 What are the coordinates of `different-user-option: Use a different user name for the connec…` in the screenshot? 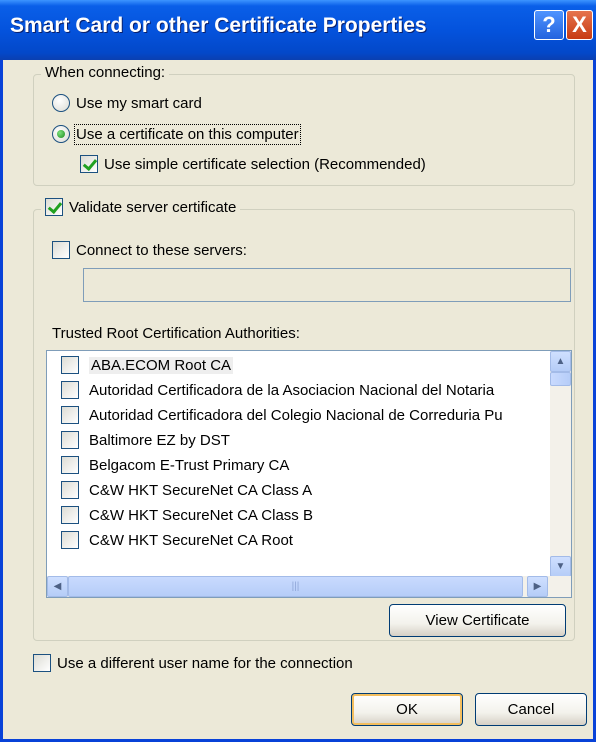 It's located at (193, 663).